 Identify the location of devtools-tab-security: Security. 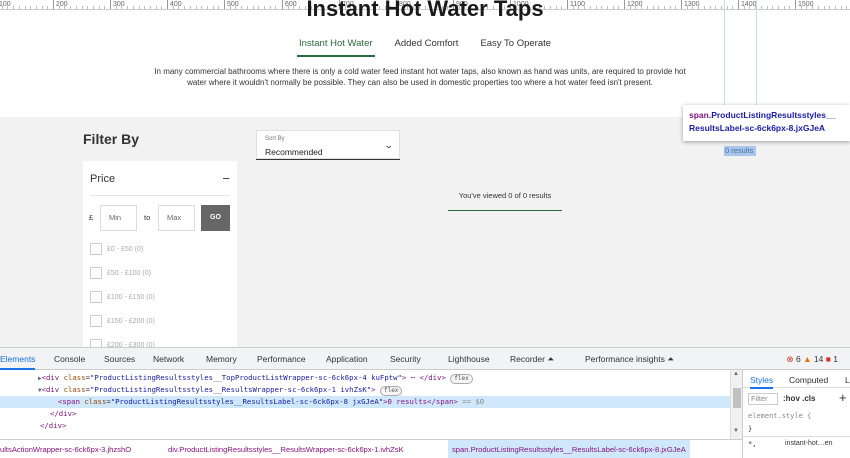
(405, 359).